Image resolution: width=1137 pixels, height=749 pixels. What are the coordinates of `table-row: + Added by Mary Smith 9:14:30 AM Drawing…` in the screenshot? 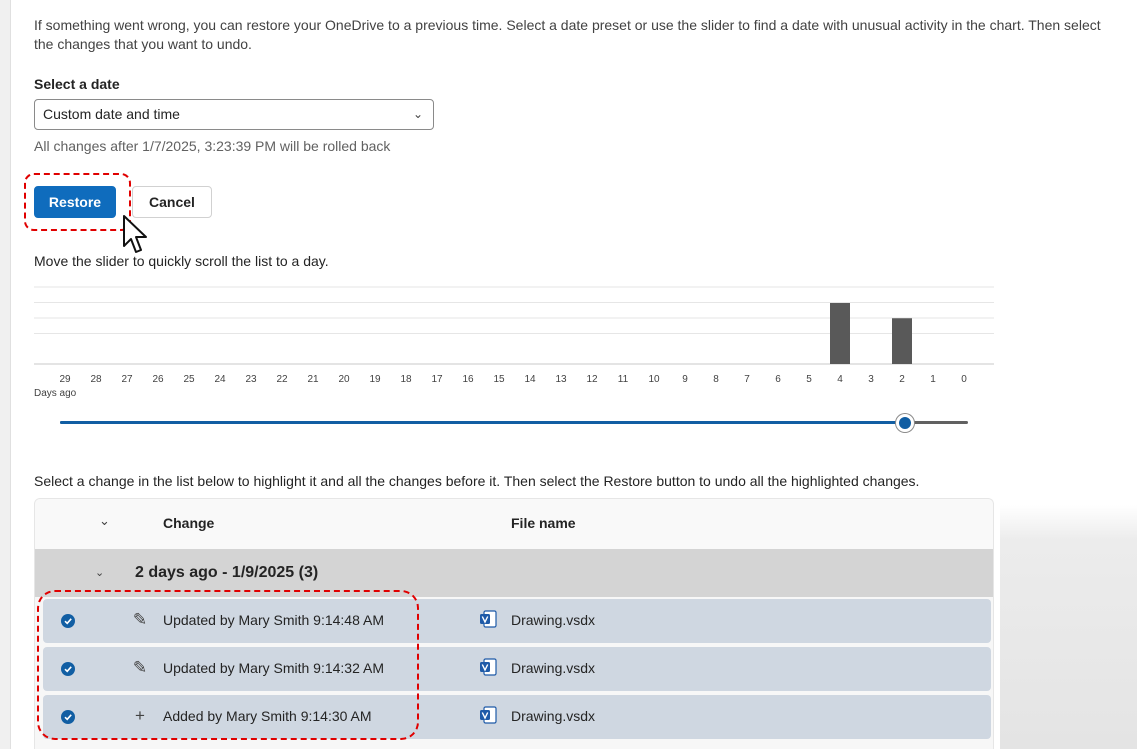 It's located at (517, 717).